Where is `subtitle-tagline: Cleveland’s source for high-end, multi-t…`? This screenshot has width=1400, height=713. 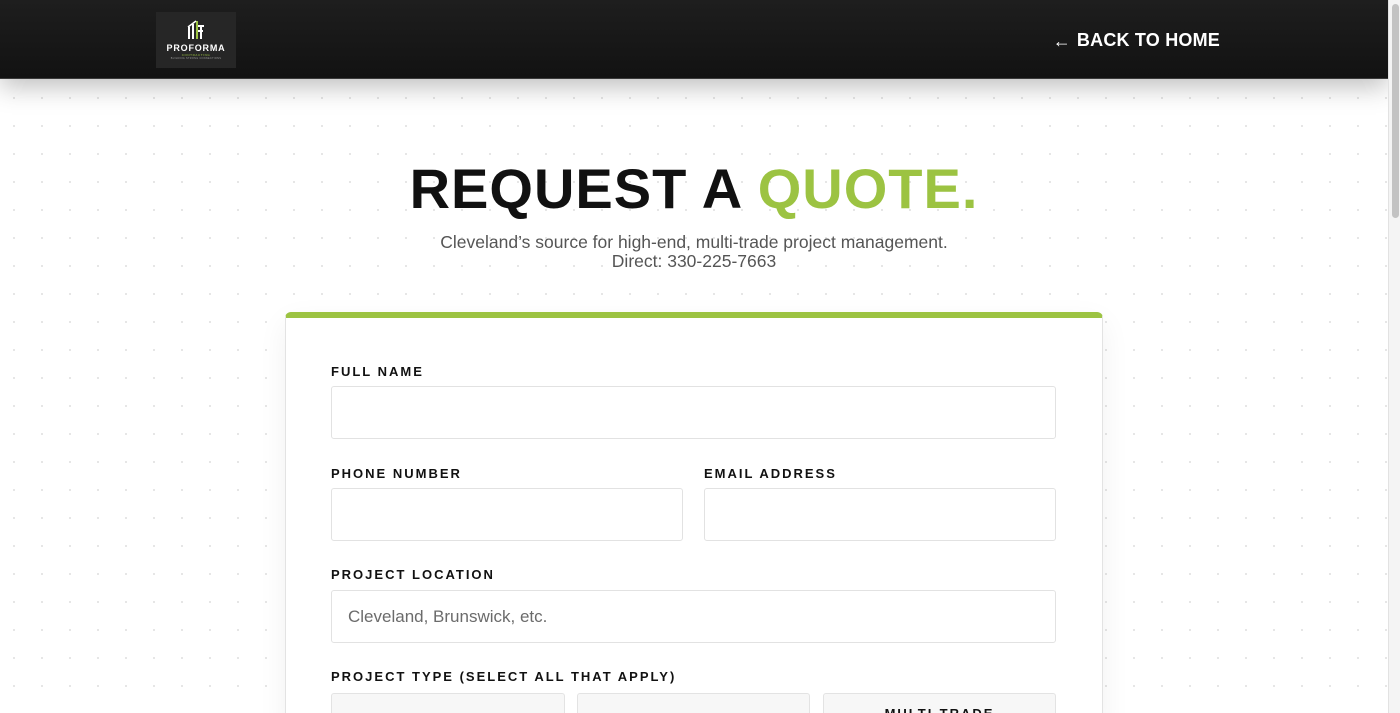 subtitle-tagline: Cleveland’s source for high-end, multi-t… is located at coordinates (694, 242).